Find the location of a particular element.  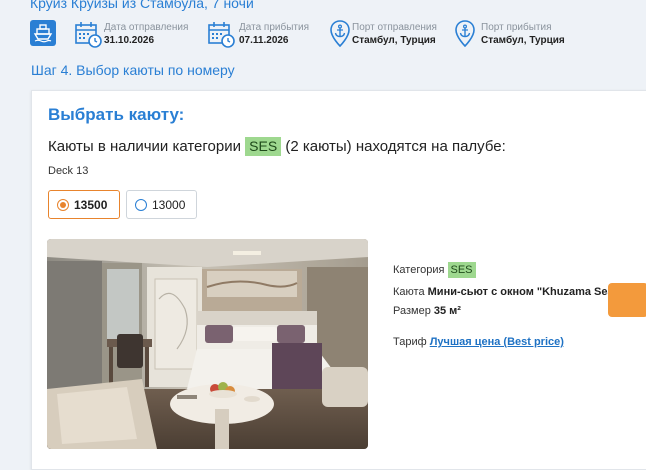

radio-selected is located at coordinates (63, 205).